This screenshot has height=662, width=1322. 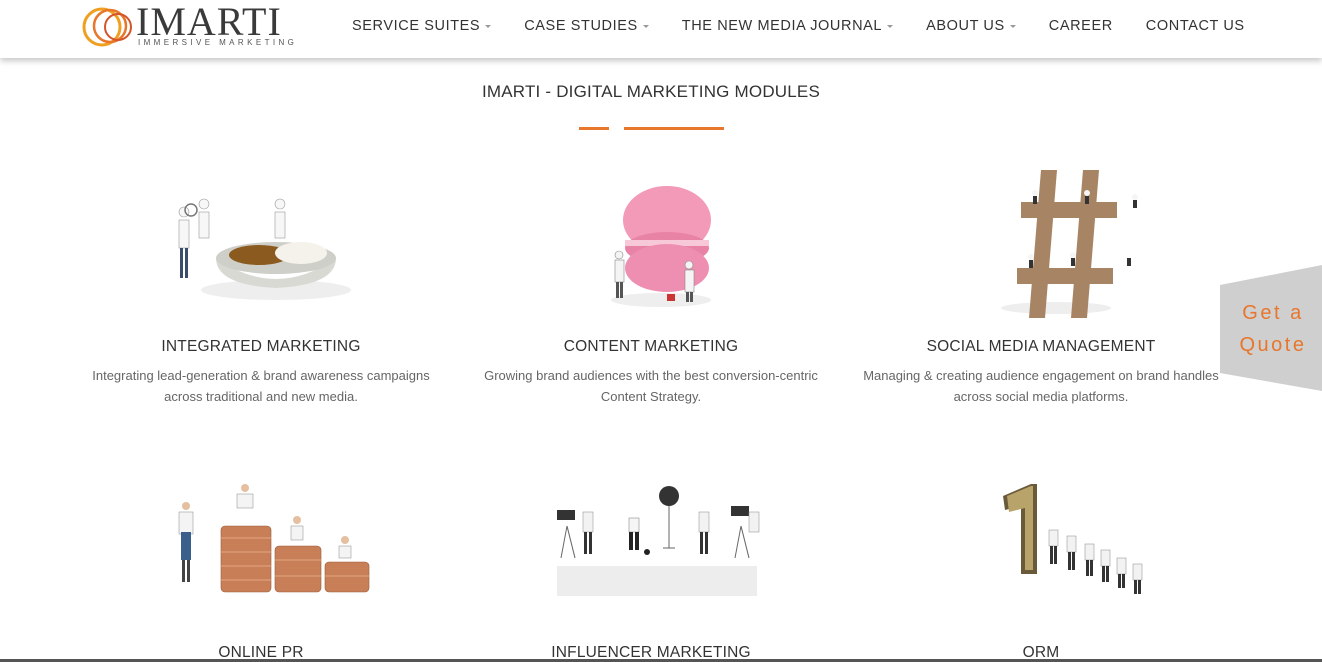 What do you see at coordinates (674, 128) in the screenshot?
I see `title-divider-long` at bounding box center [674, 128].